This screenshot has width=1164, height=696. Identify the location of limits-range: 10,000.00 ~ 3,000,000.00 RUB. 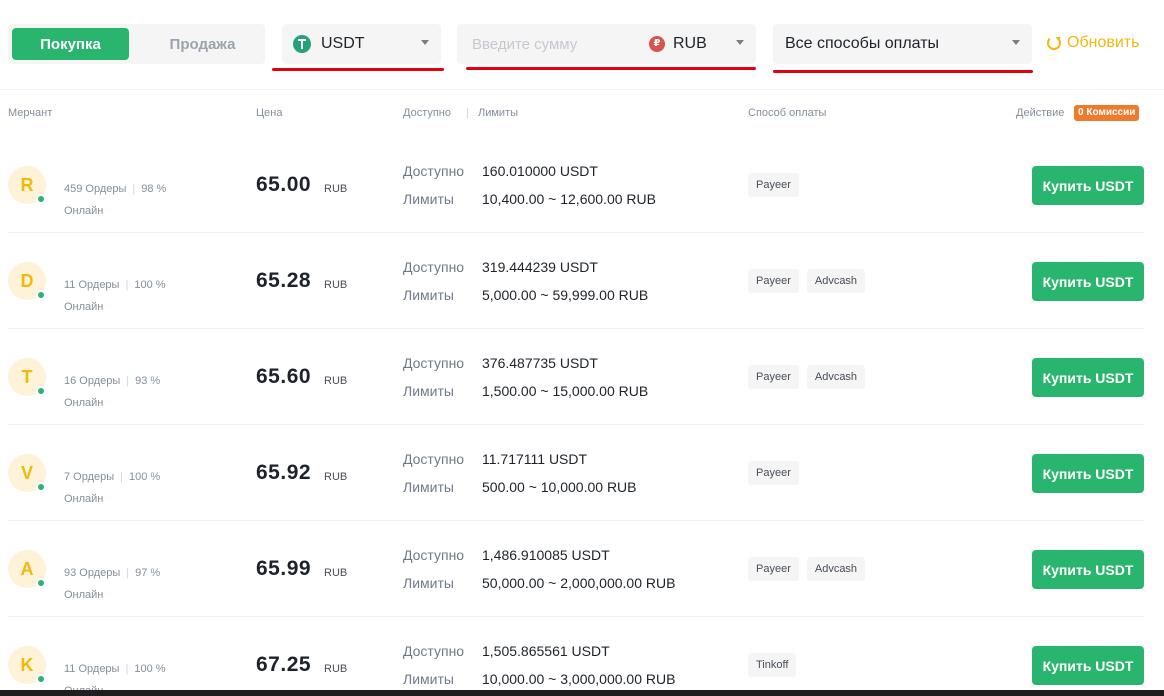
(579, 679).